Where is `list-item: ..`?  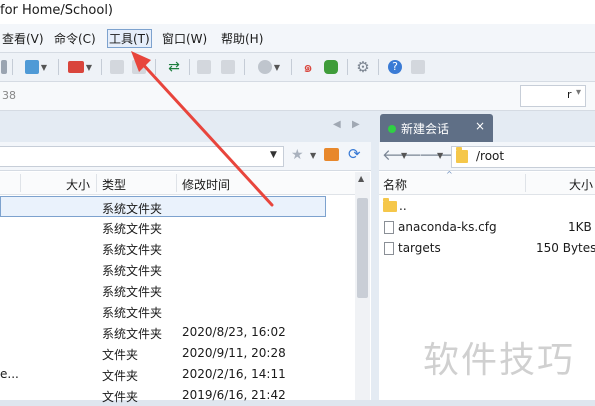
list-item: .. is located at coordinates (487, 206).